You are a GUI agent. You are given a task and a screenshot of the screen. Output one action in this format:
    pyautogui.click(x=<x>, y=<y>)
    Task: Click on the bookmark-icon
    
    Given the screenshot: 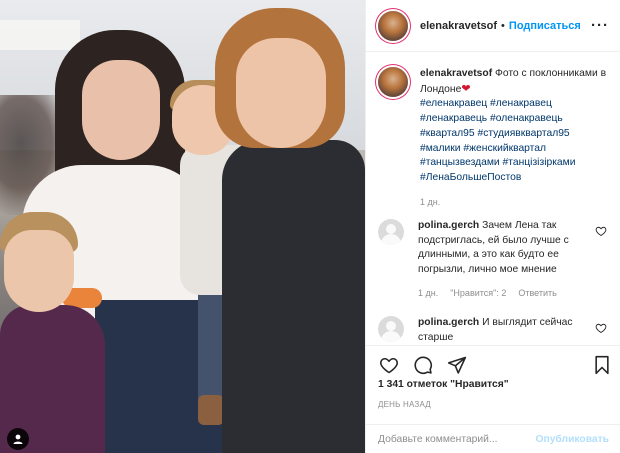 What is the action you would take?
    pyautogui.click(x=602, y=365)
    